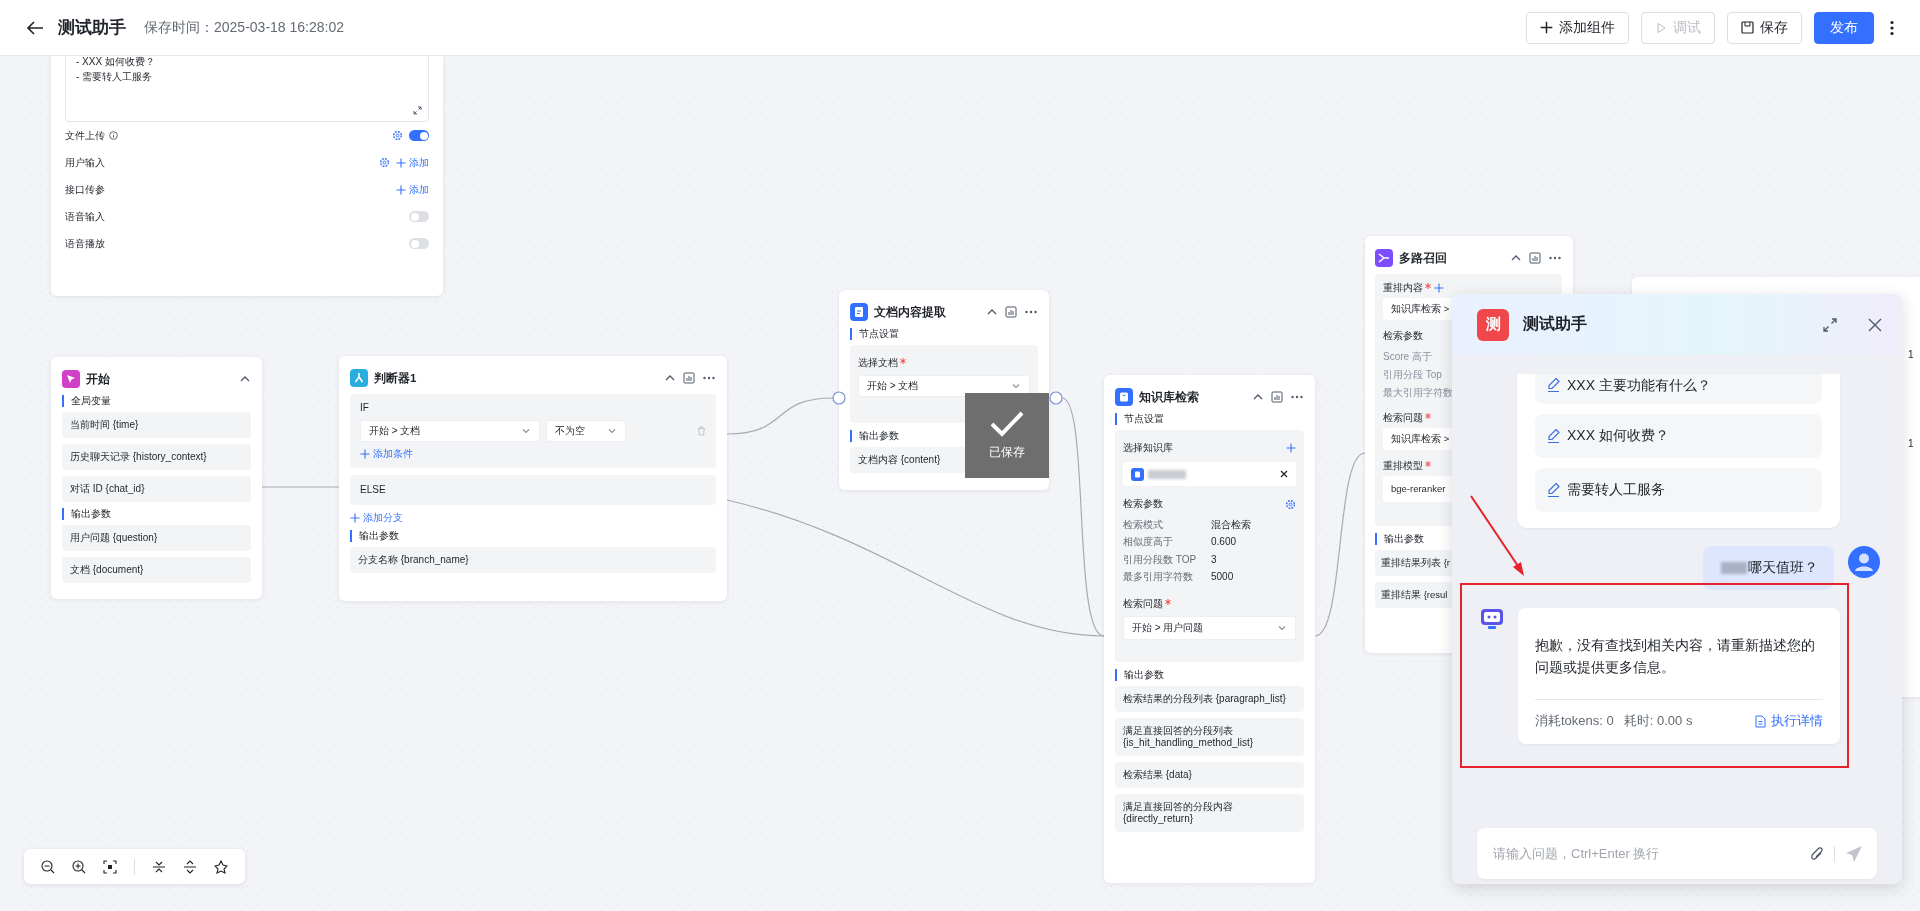  Describe the element at coordinates (1148, 542) in the screenshot. I see `param-label: 相似度高于` at that location.